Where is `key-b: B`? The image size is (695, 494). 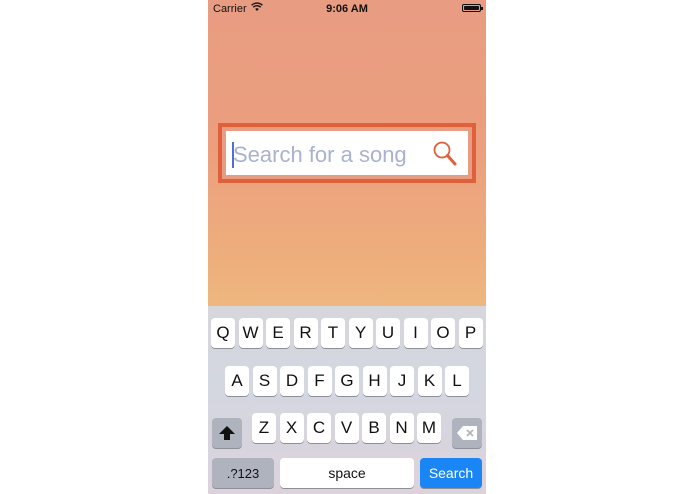 key-b: B is located at coordinates (374, 428).